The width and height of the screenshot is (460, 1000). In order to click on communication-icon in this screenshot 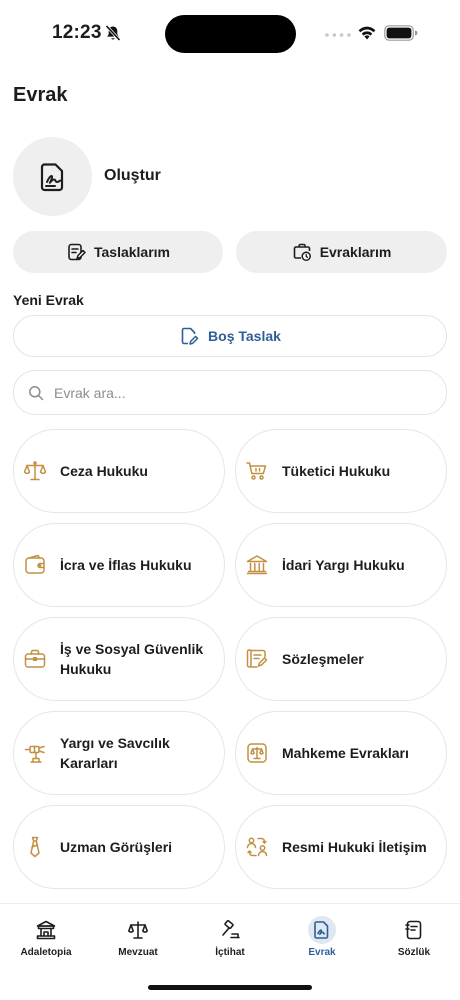, I will do `click(257, 847)`.